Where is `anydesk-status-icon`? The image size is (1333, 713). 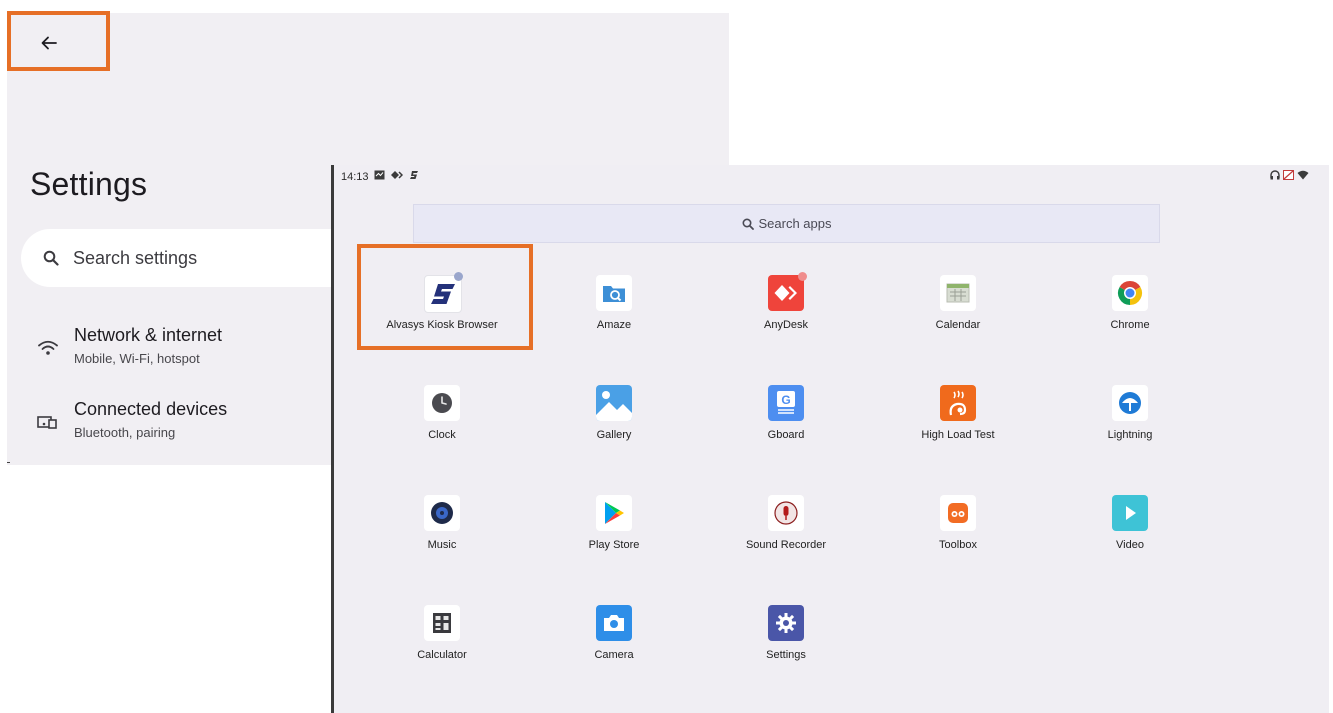 anydesk-status-icon is located at coordinates (397, 175).